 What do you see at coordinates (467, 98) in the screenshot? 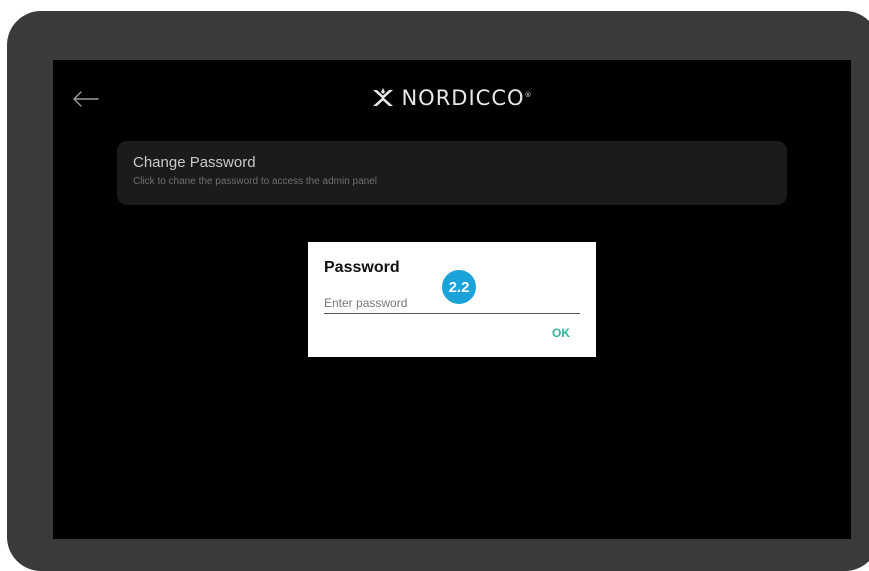
I see `logo-text: NORDICCO®` at bounding box center [467, 98].